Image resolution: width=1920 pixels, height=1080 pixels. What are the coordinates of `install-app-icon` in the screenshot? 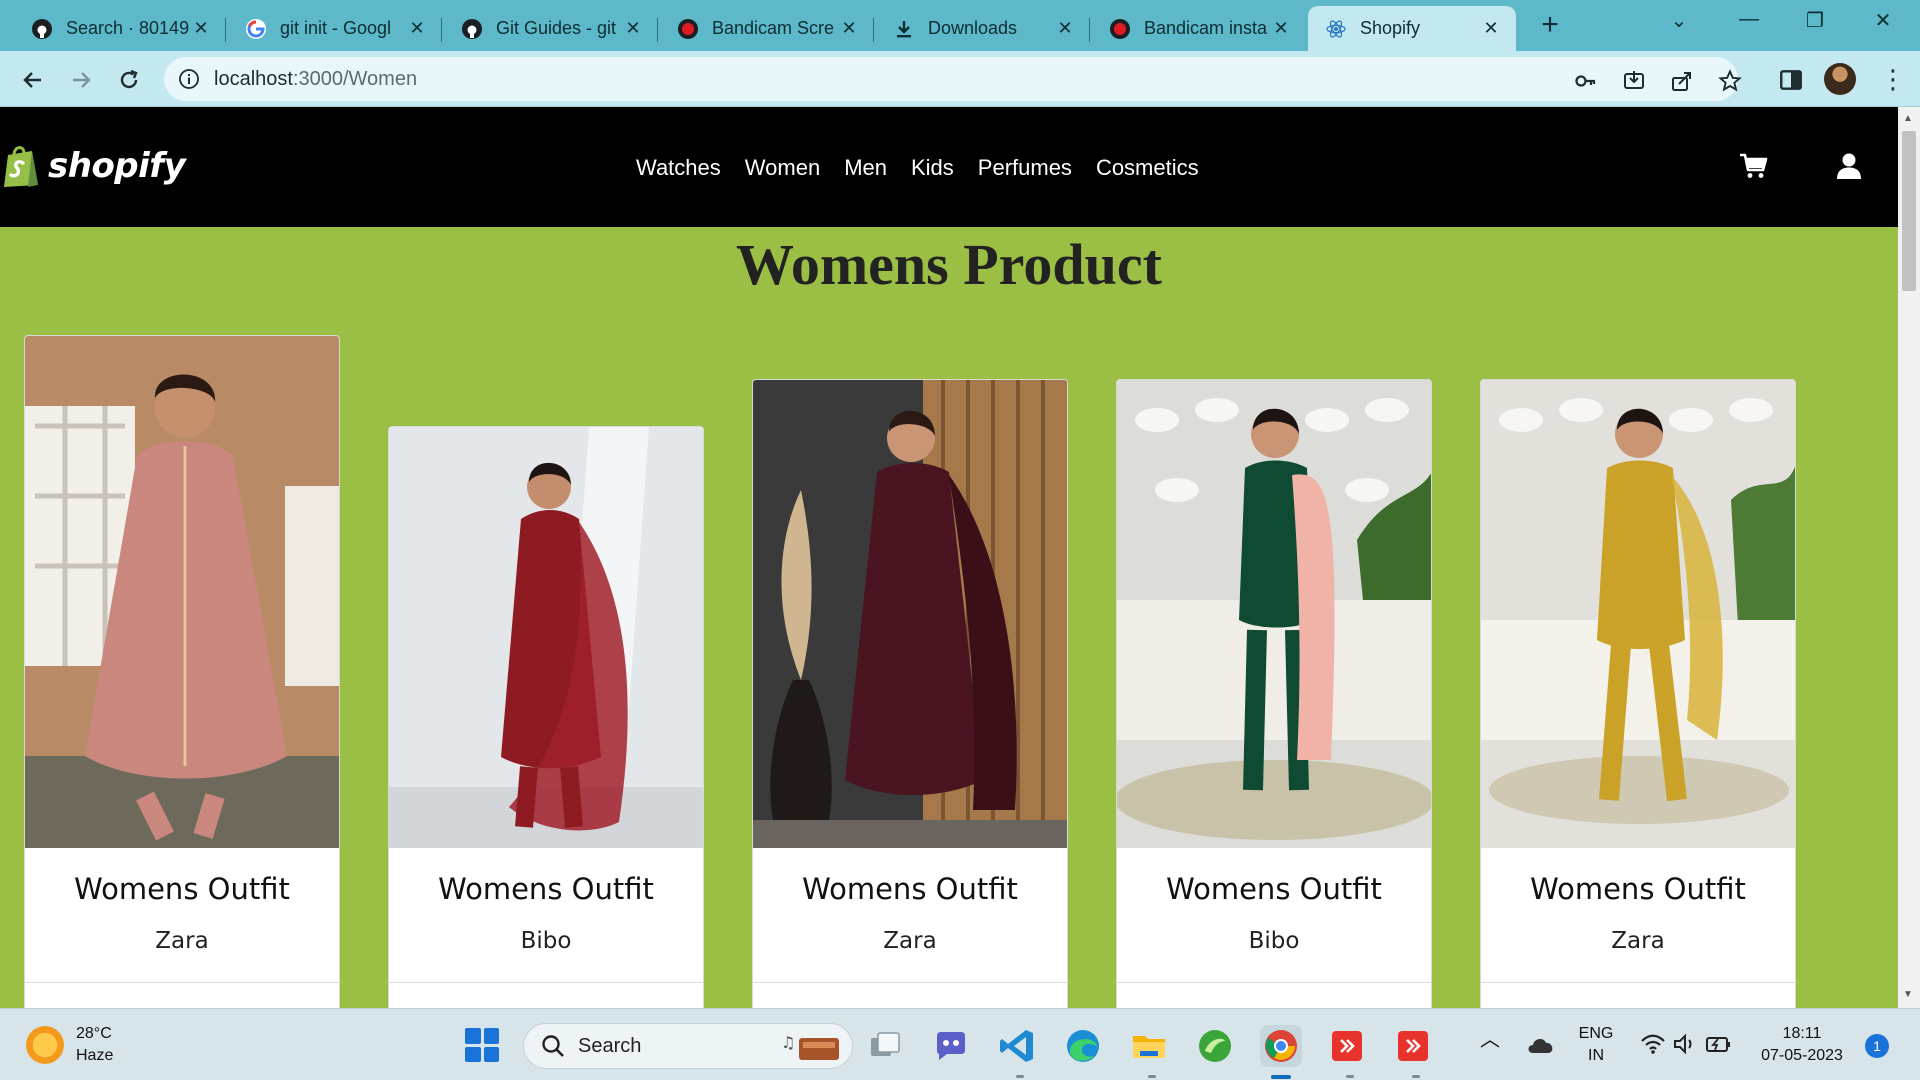 It's located at (1634, 81).